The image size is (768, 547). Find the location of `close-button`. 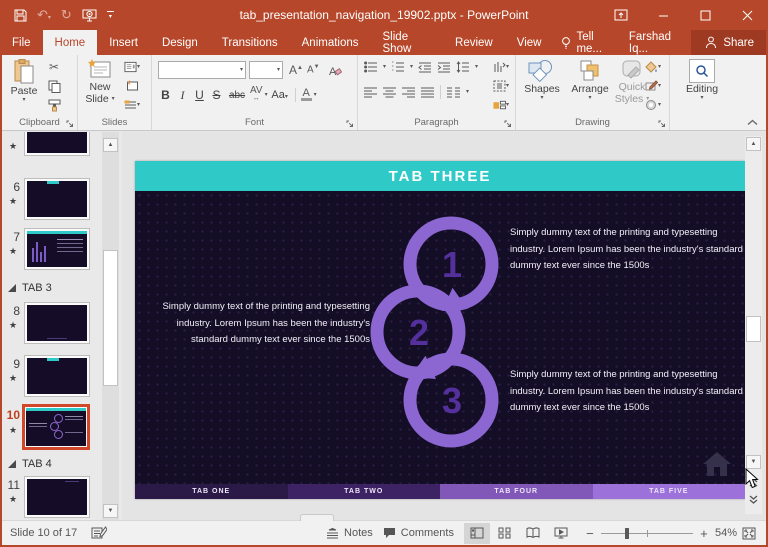

close-button is located at coordinates (747, 15).